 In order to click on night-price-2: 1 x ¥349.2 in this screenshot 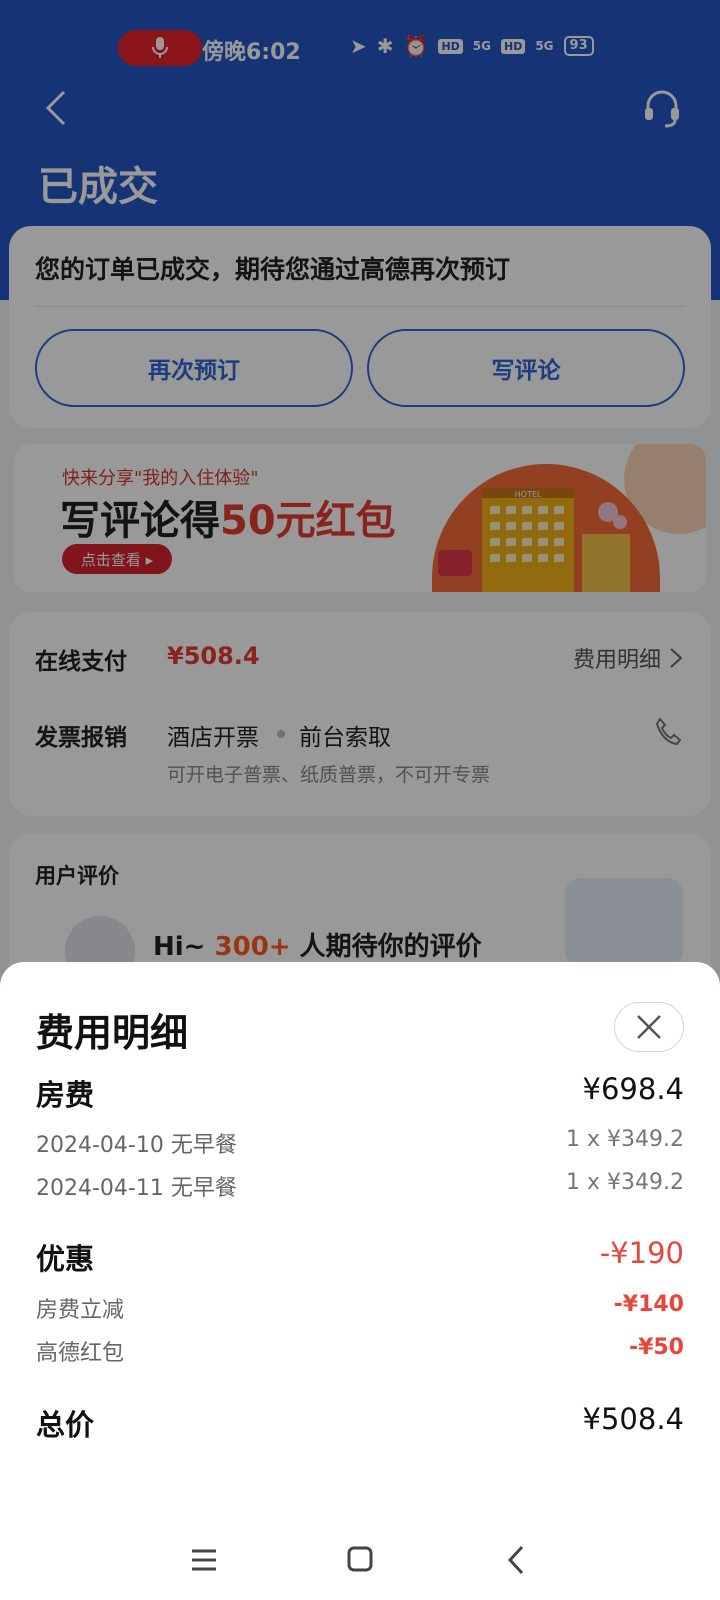, I will do `click(625, 1182)`.